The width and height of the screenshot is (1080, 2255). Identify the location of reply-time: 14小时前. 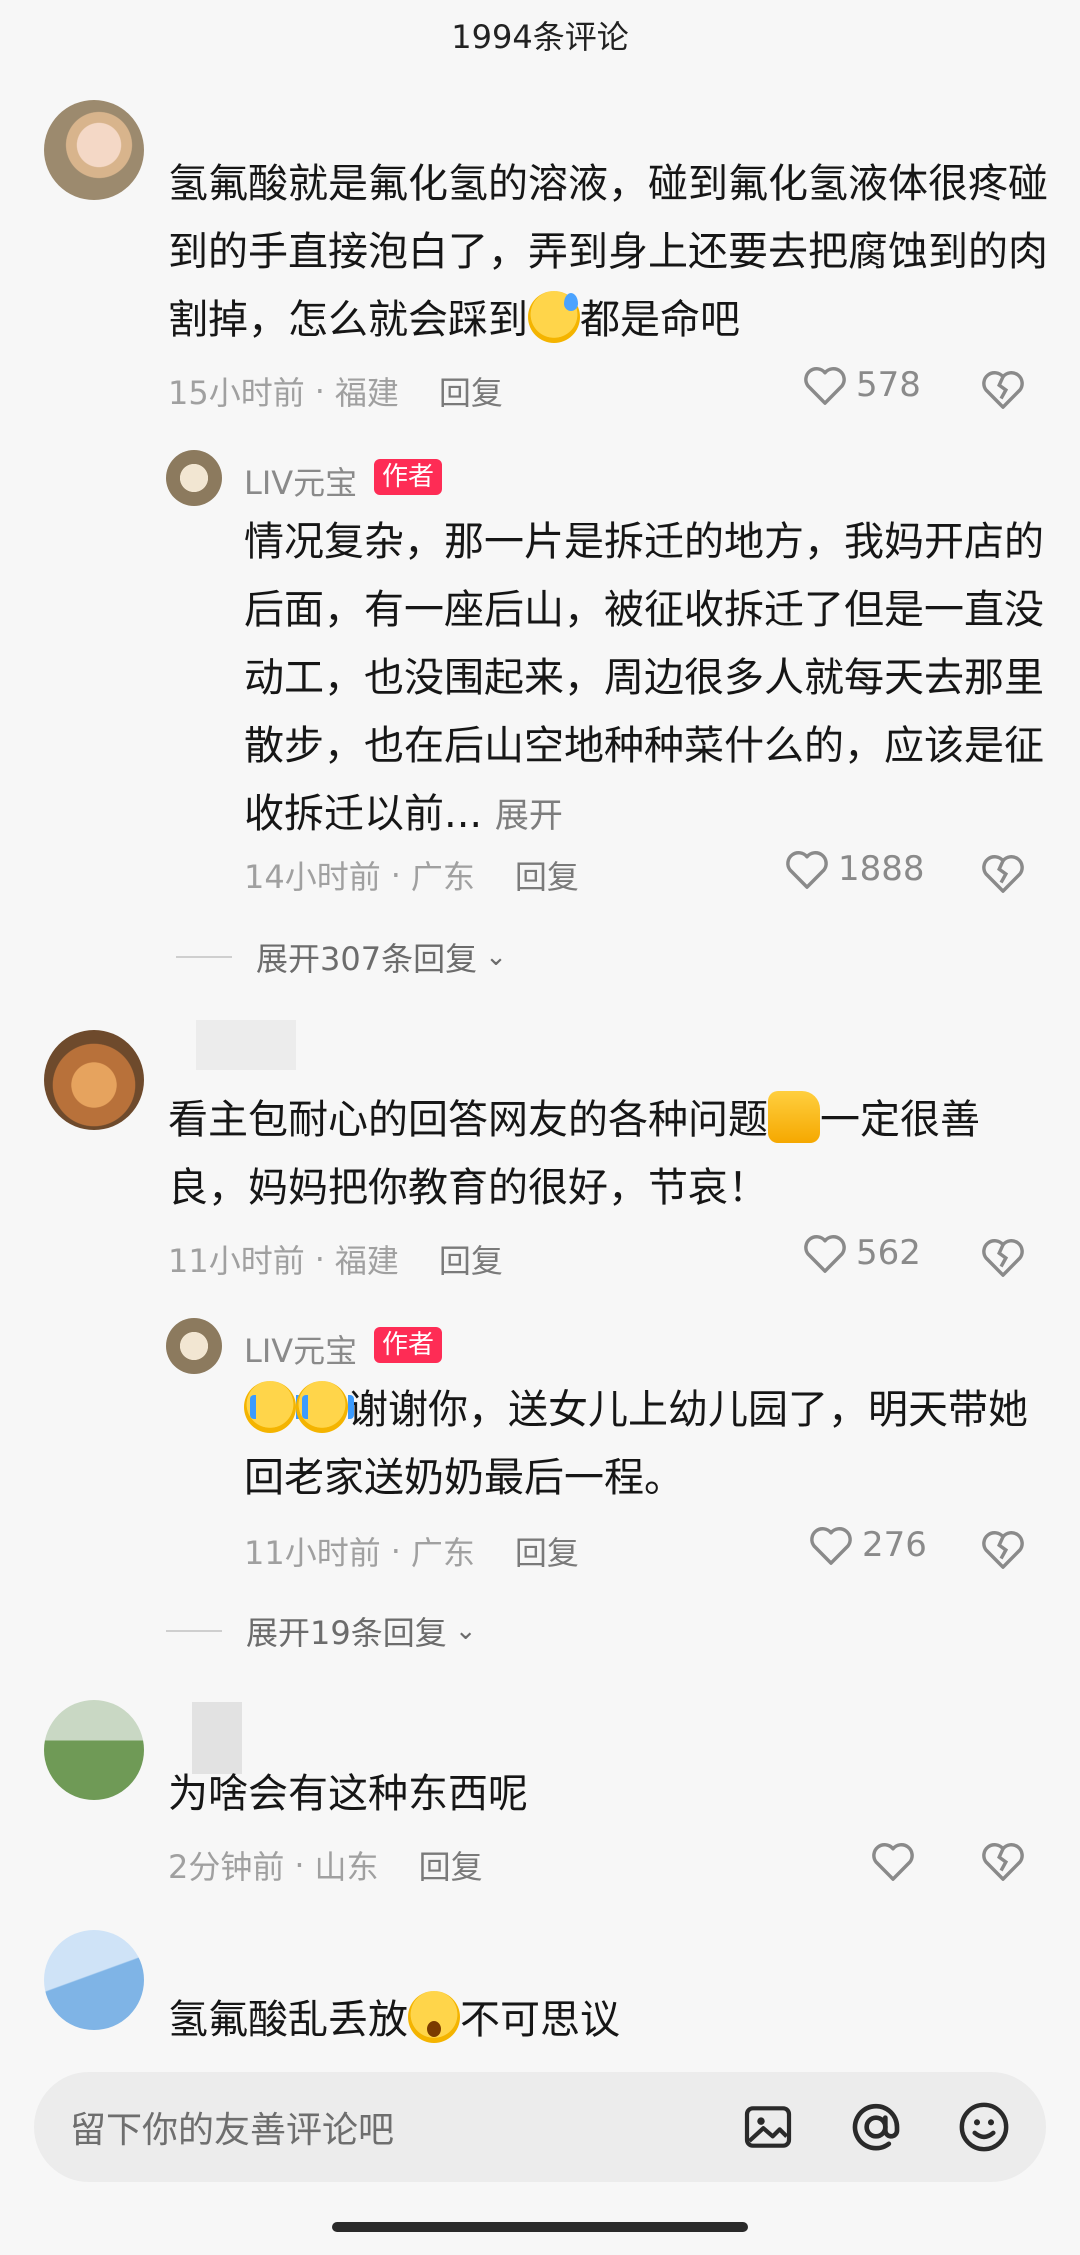
(312, 877).